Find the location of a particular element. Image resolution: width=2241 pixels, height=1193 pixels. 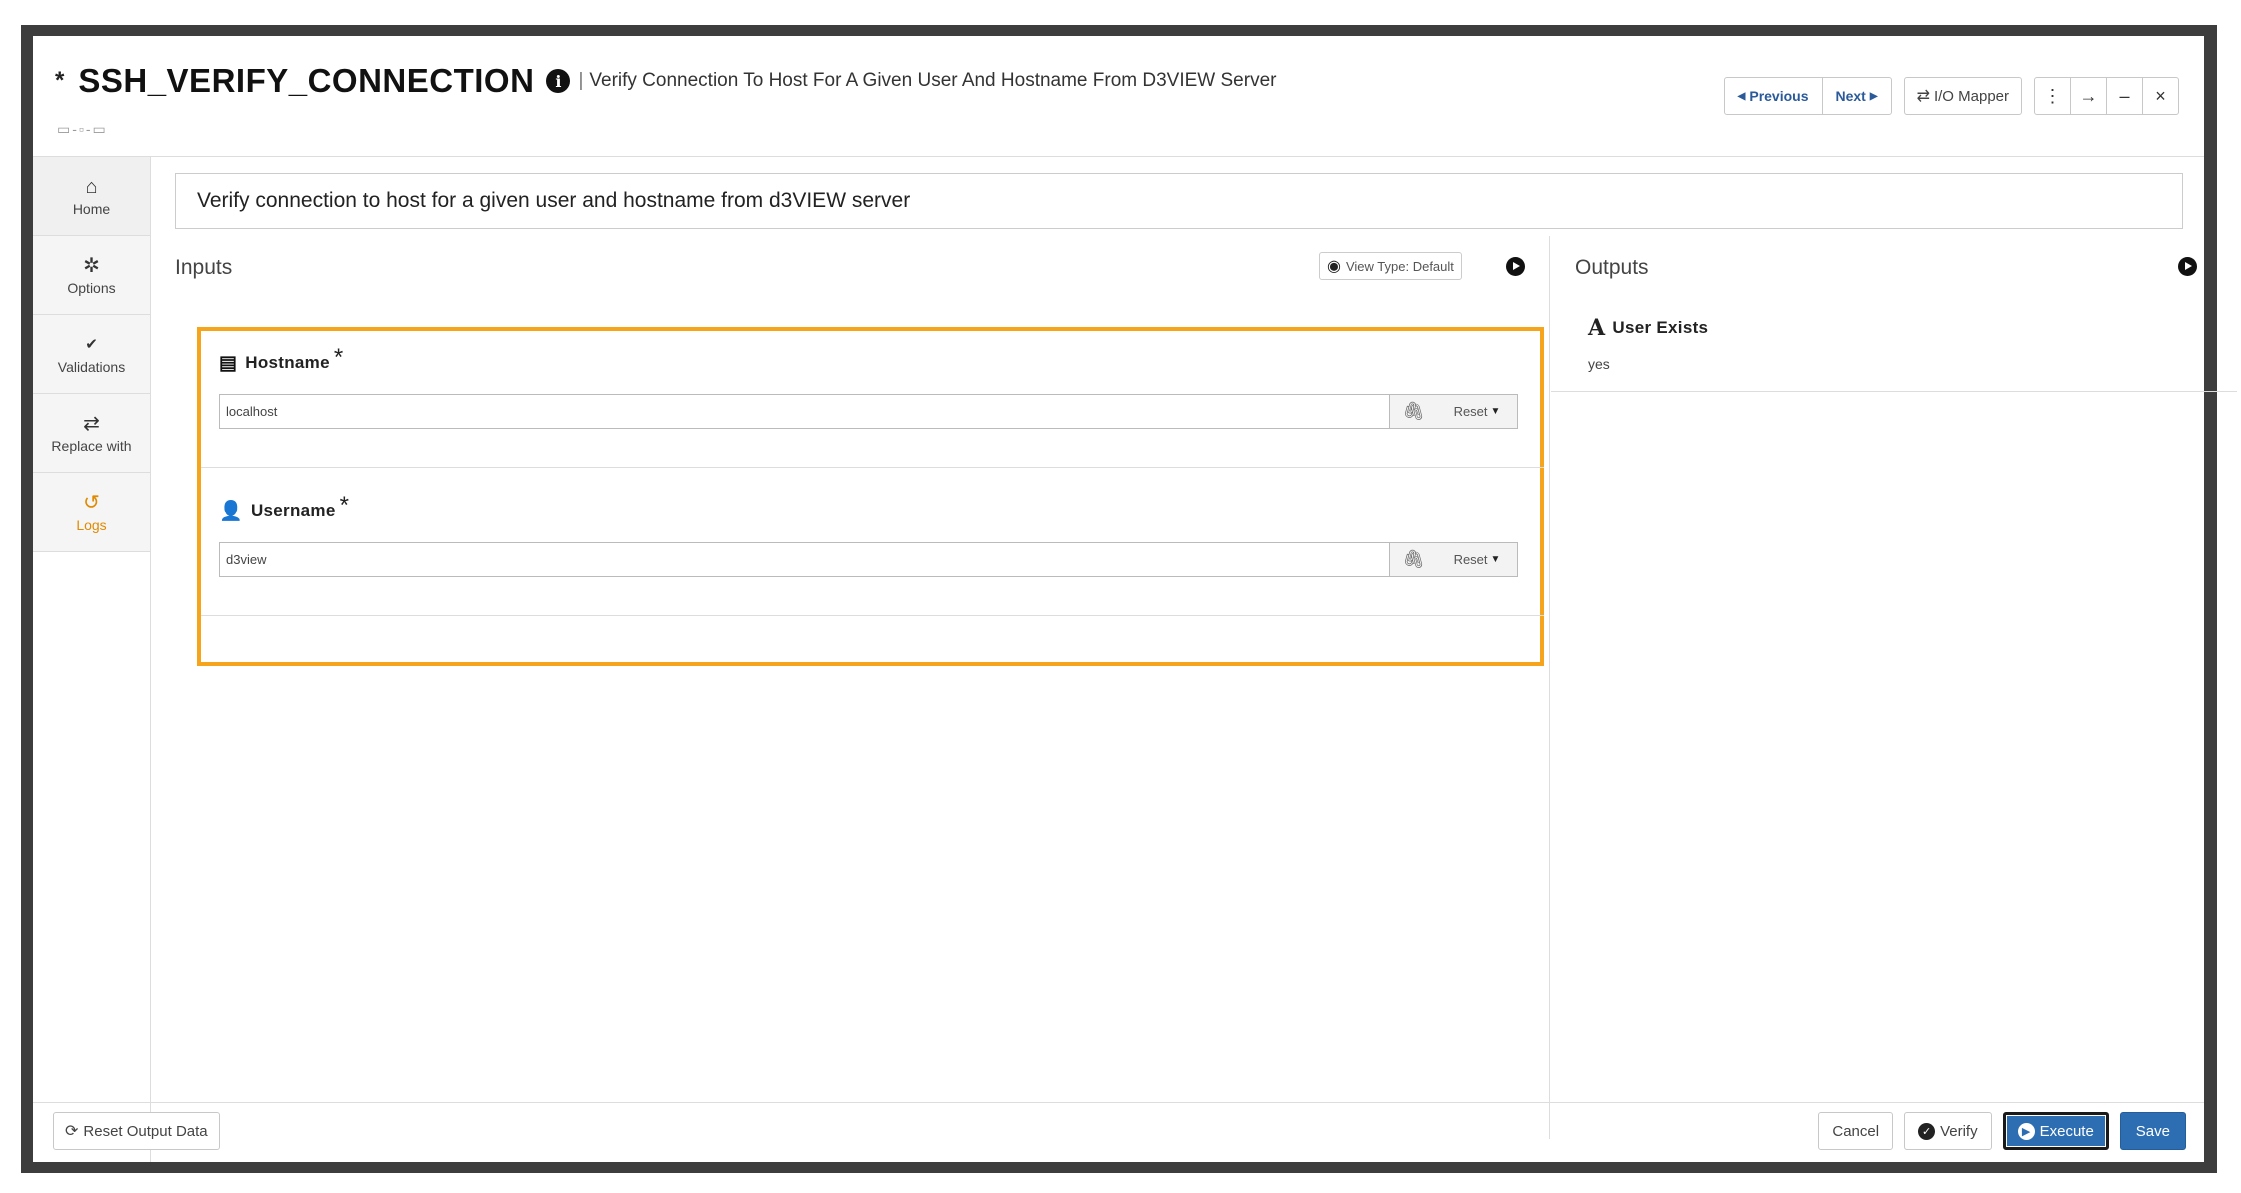

home-icon: ⌂ is located at coordinates (91, 186).